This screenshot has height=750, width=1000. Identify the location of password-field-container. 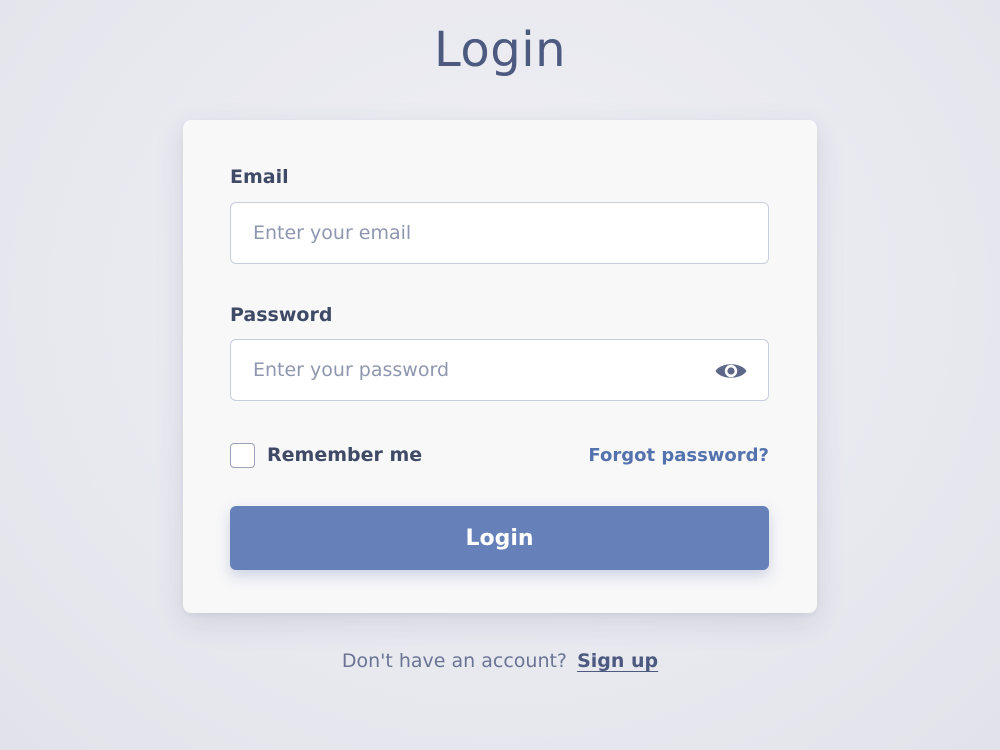
(499, 370).